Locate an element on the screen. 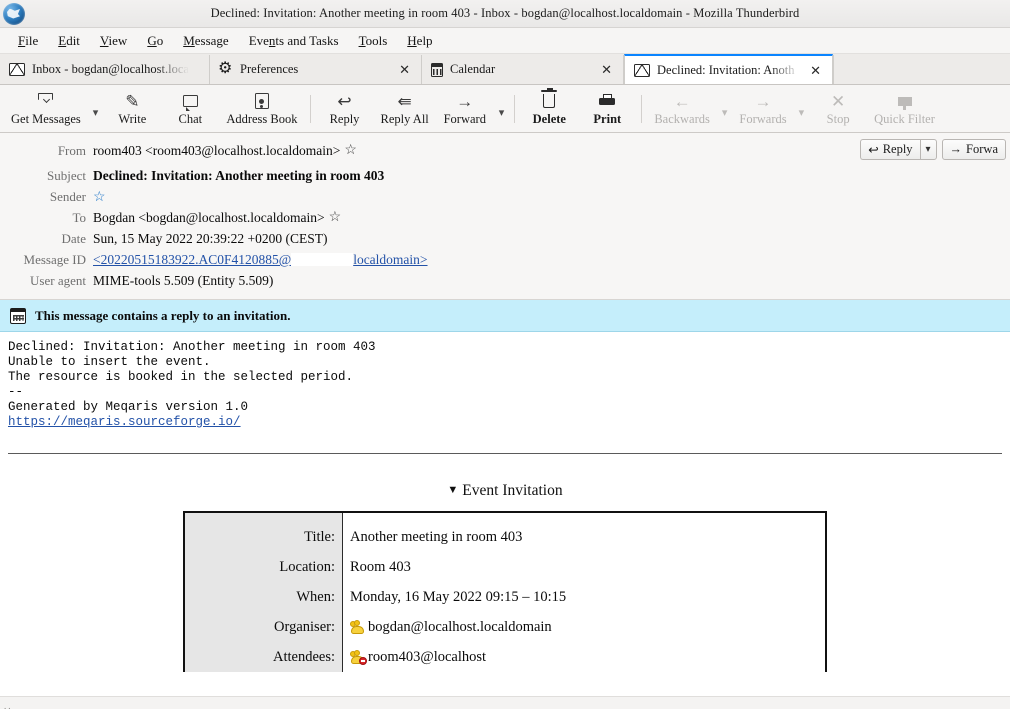  reply-all-button: ⇚ Reply All is located at coordinates (405, 109).